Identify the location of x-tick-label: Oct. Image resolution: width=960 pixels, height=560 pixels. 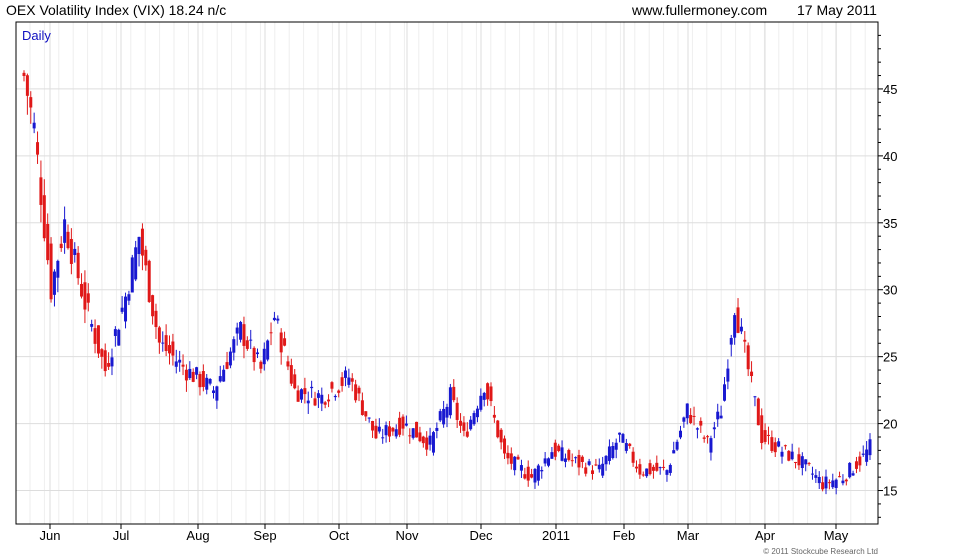
(339, 535).